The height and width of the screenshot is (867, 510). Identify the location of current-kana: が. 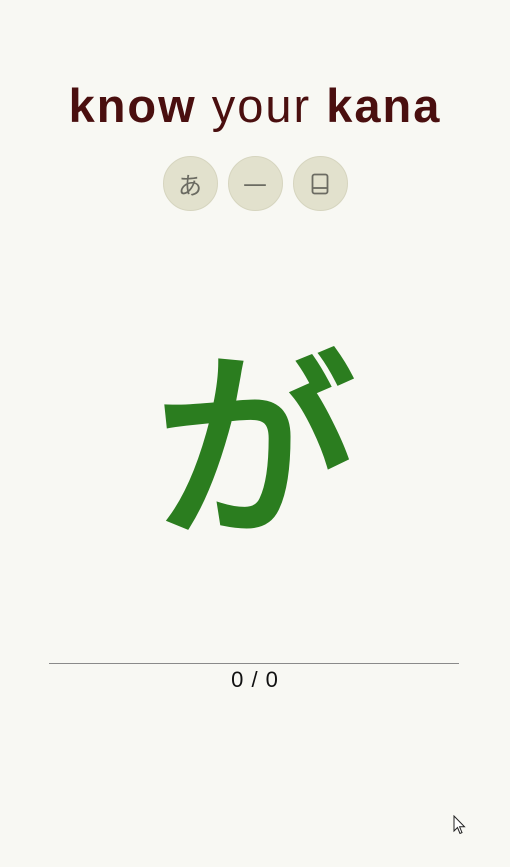
(254, 449).